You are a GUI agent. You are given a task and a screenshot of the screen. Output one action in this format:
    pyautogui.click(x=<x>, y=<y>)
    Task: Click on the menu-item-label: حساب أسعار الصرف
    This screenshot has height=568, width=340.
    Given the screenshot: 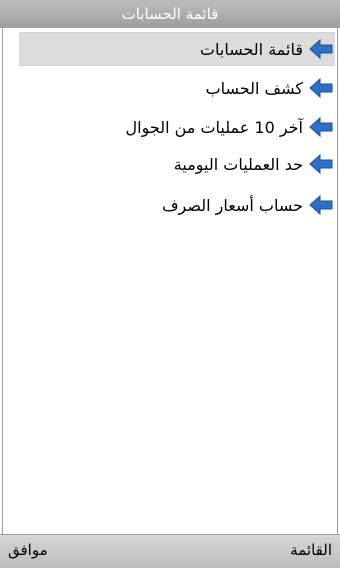 What is the action you would take?
    pyautogui.click(x=232, y=205)
    